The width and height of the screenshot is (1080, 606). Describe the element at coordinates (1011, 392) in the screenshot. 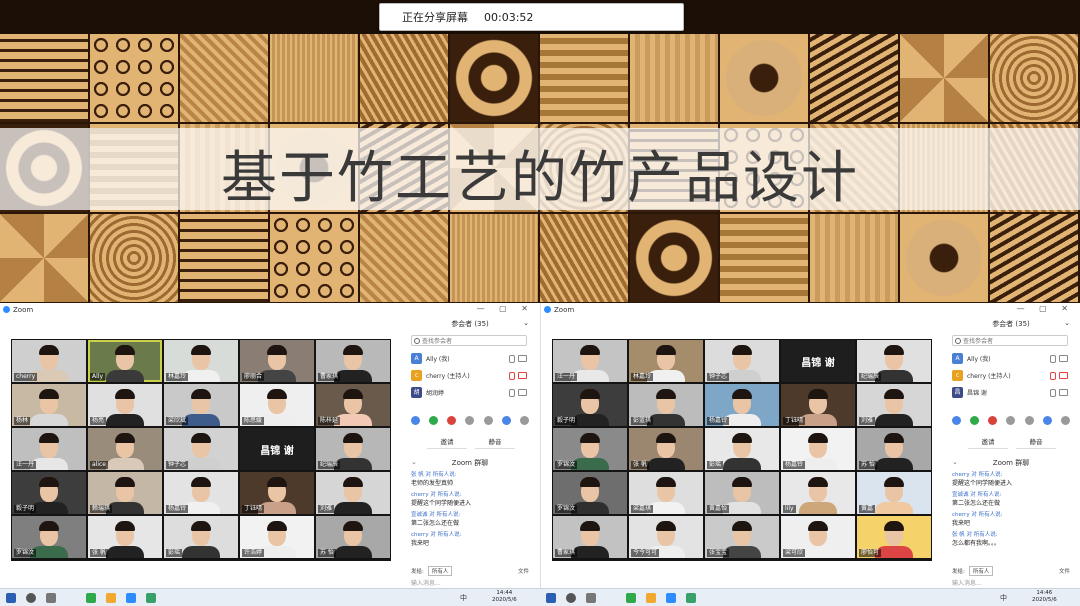

I see `participant-row: 昌昌锦 谢` at that location.